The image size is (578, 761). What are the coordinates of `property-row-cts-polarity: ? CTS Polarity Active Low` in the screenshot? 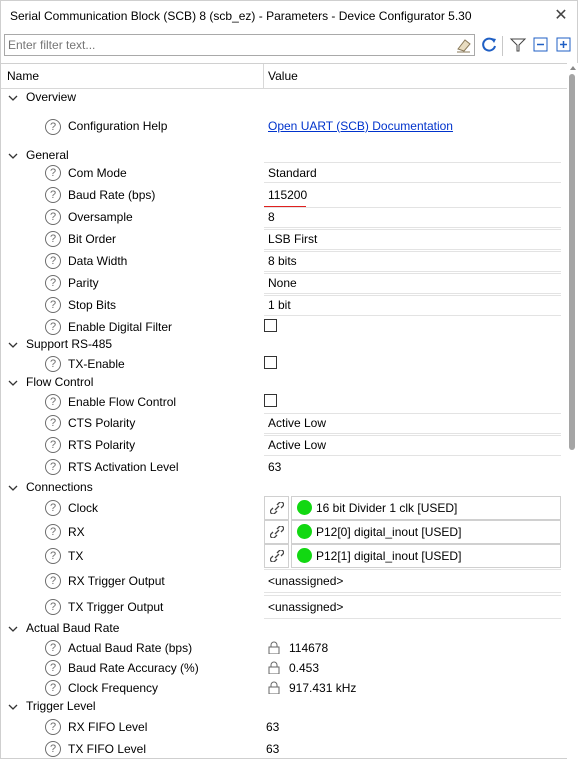 It's located at (284, 423).